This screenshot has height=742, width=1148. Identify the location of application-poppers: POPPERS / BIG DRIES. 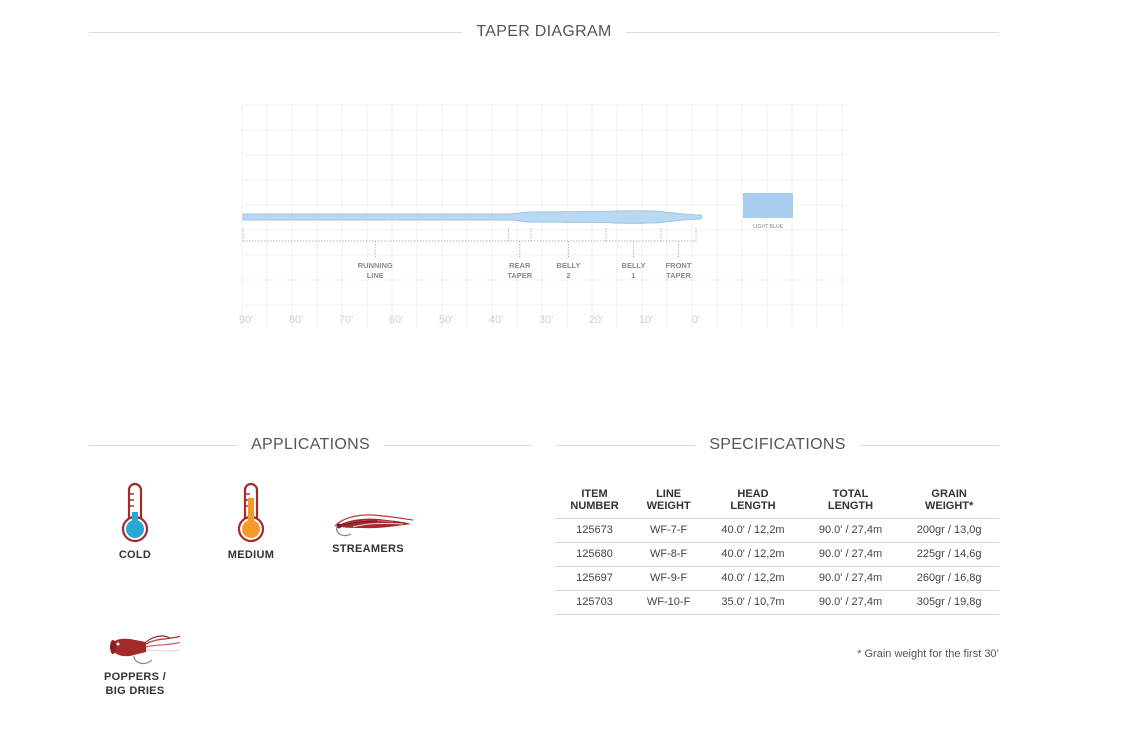
(135, 664).